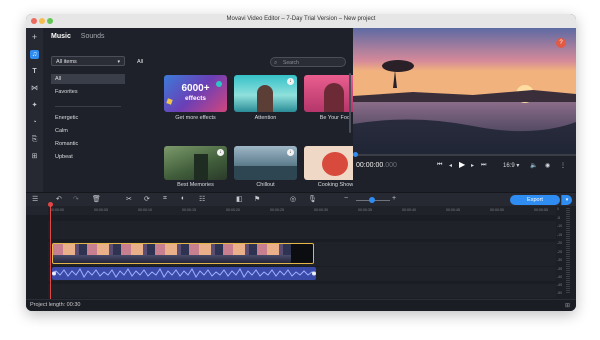  Describe the element at coordinates (293, 199) in the screenshot. I see `stabilize-icon: ◎` at that location.